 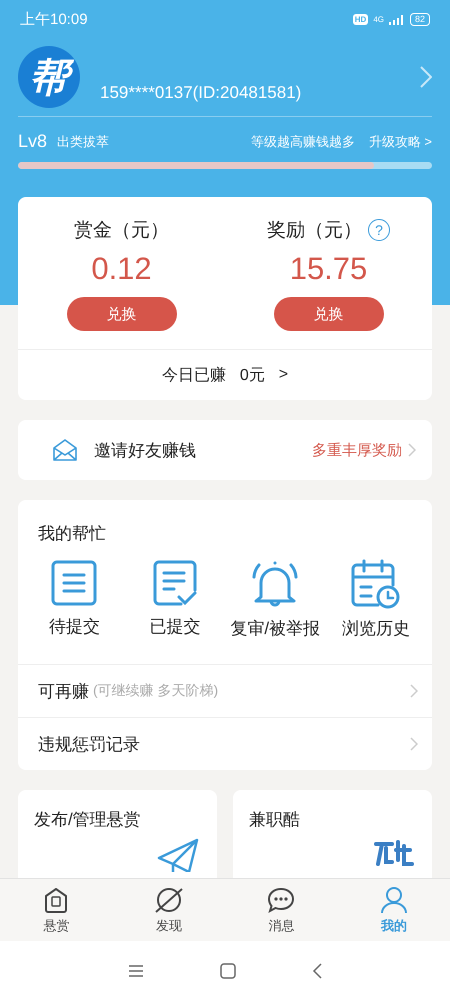 What do you see at coordinates (332, 834) in the screenshot?
I see `feature-card: 兼职酷` at bounding box center [332, 834].